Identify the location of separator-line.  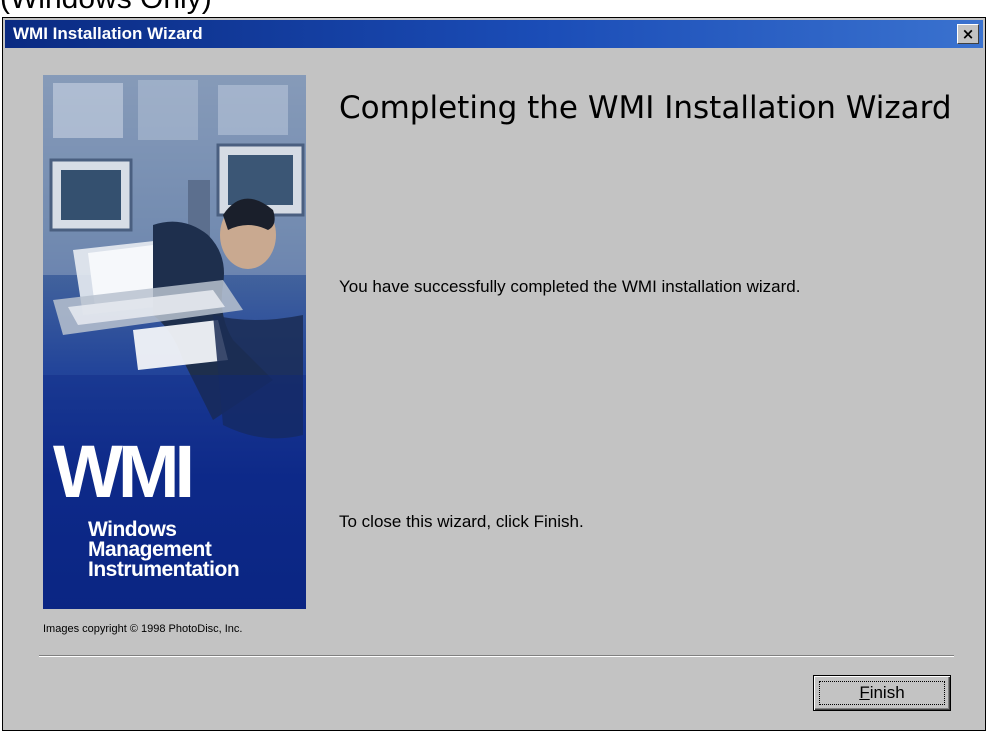
(496, 656).